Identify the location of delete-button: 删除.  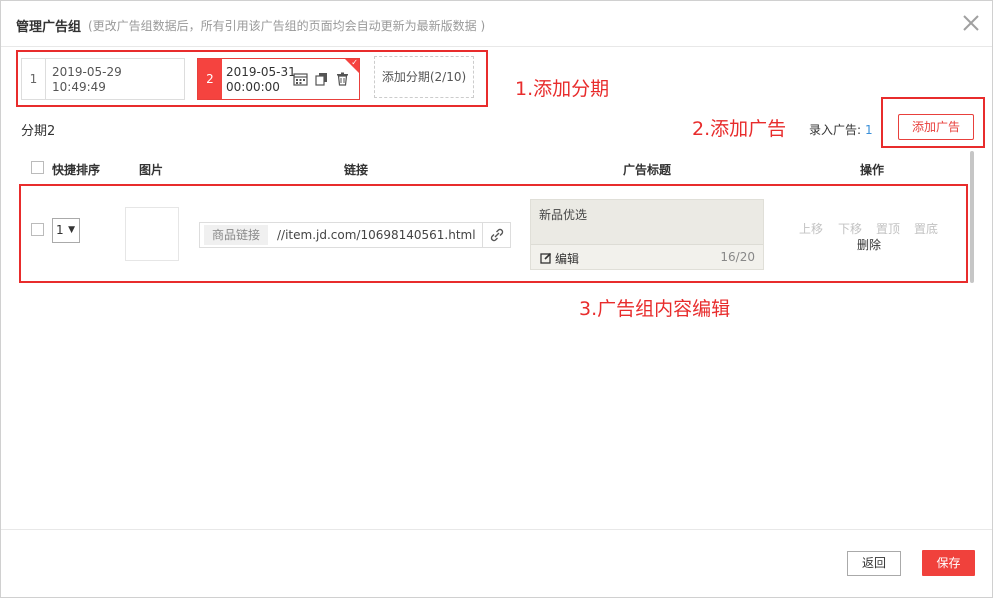
(869, 244).